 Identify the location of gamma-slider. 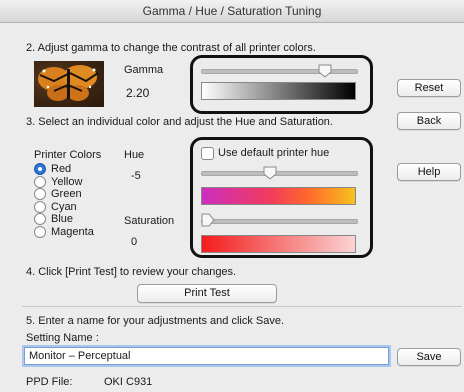
(279, 71).